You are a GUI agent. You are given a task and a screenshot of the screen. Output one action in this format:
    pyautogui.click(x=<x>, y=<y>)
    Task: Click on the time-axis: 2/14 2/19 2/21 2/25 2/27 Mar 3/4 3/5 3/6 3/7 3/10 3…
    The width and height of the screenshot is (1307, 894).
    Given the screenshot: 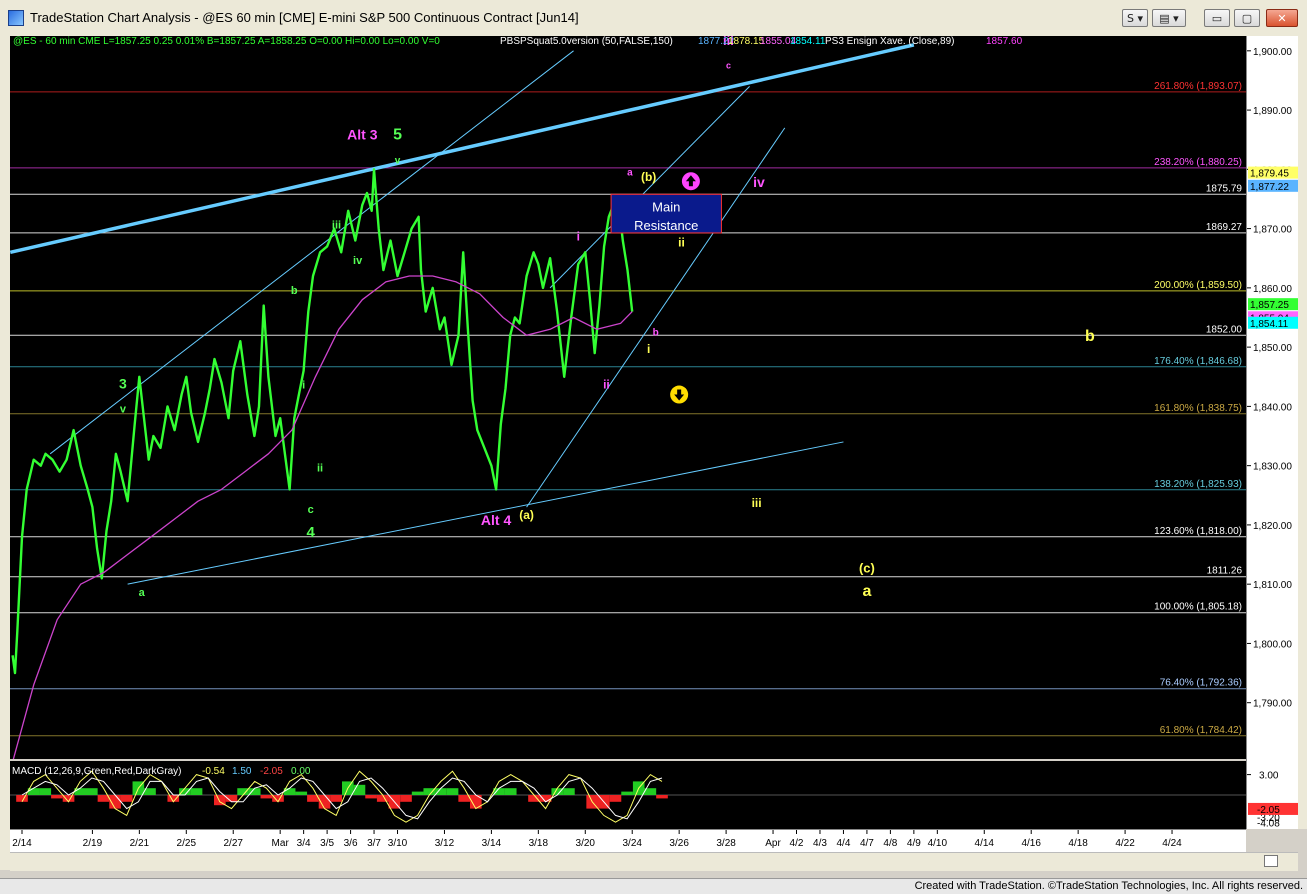 What is the action you would take?
    pyautogui.click(x=628, y=841)
    